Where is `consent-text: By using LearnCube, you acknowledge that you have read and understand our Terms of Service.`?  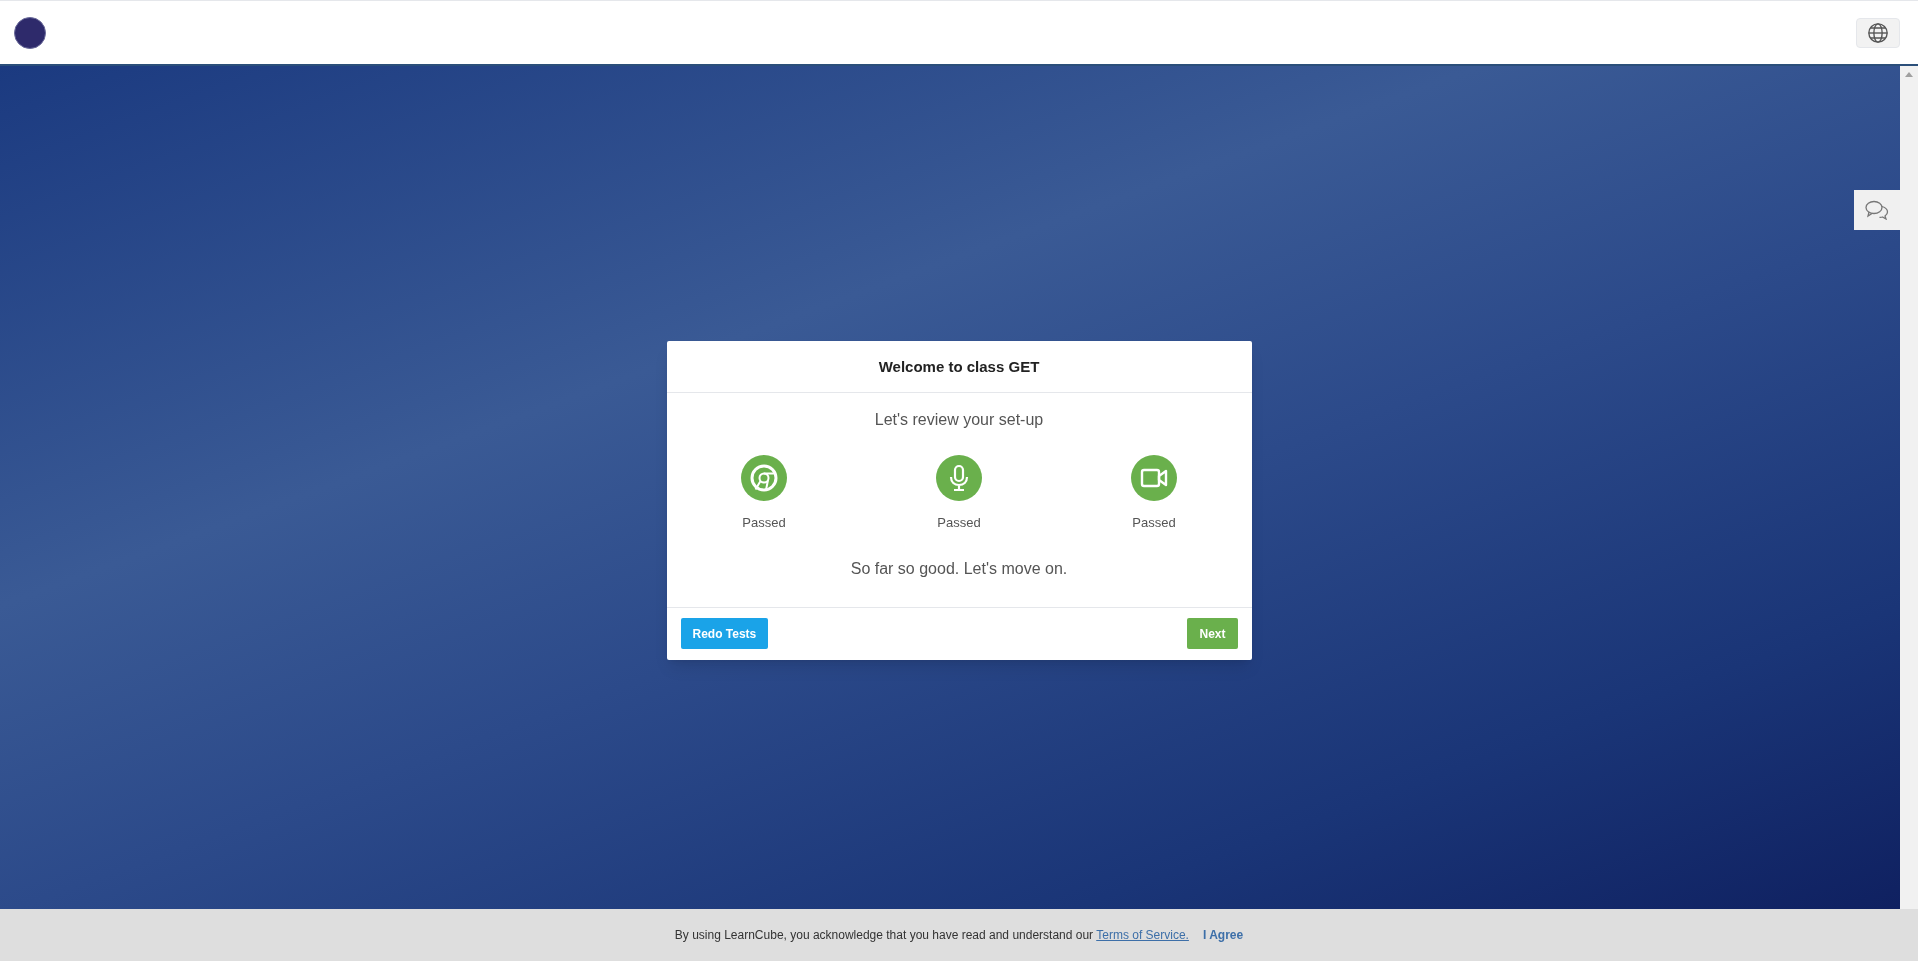 consent-text: By using LearnCube, you acknowledge that you have read and understand our Terms of Service. is located at coordinates (931, 935).